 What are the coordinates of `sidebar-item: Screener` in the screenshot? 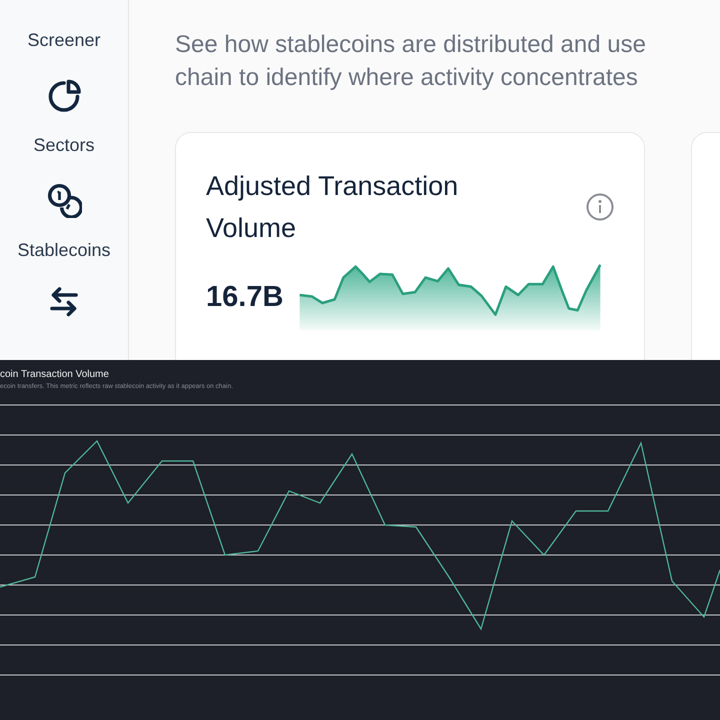 It's located at (64, 40).